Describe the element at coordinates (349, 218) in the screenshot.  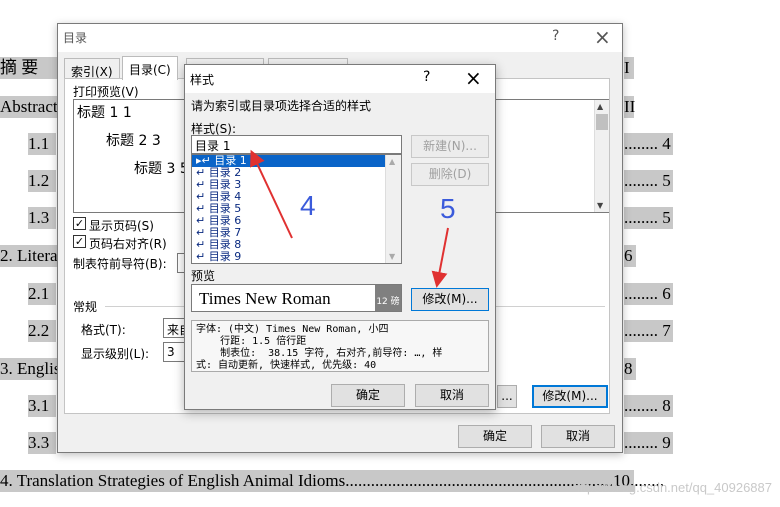
I see `annotation-overlay` at that location.